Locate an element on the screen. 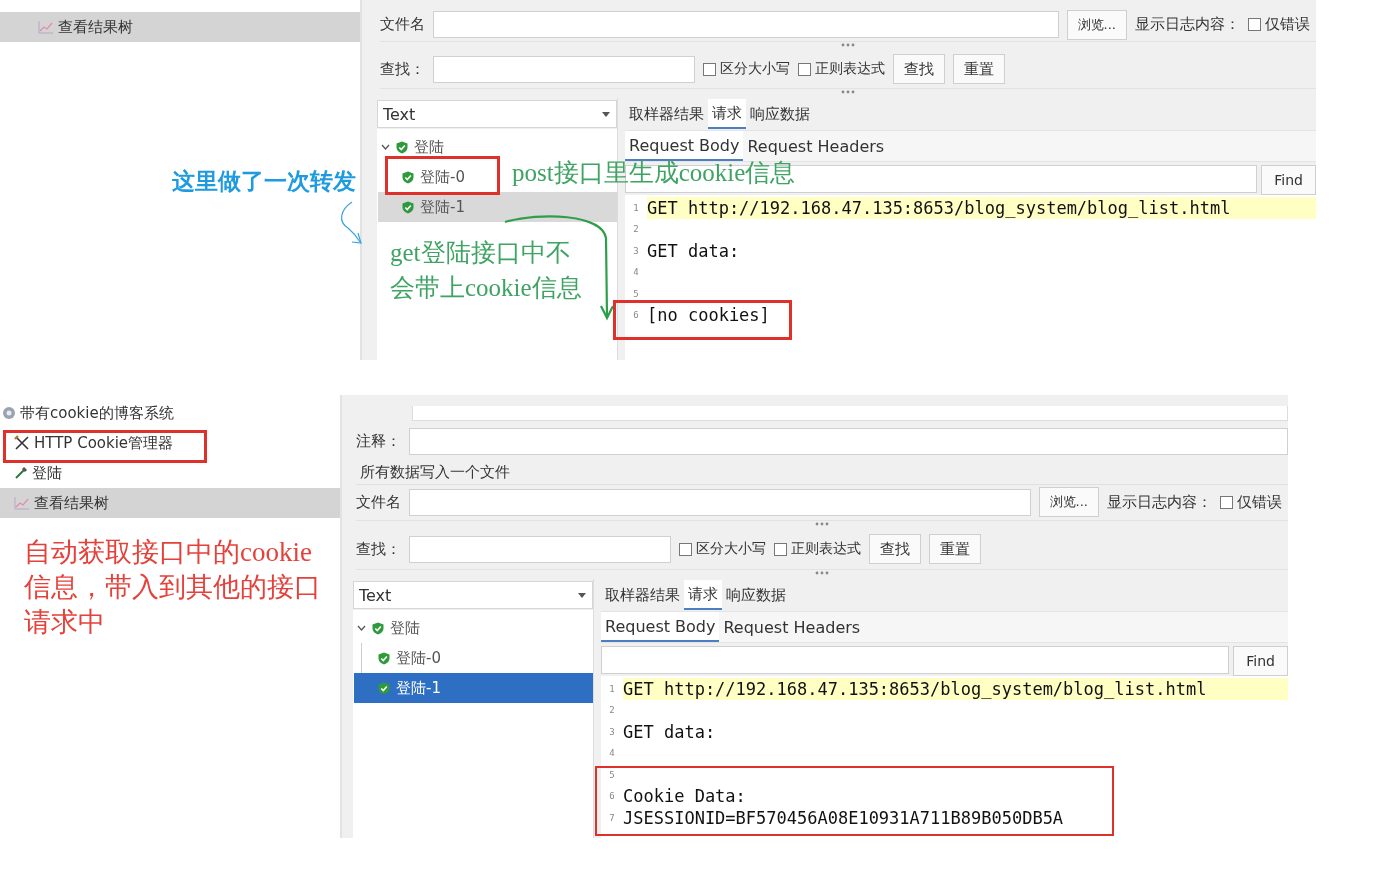 The width and height of the screenshot is (1394, 876). tree-item: 带有cookie的博客系统 is located at coordinates (91, 413).